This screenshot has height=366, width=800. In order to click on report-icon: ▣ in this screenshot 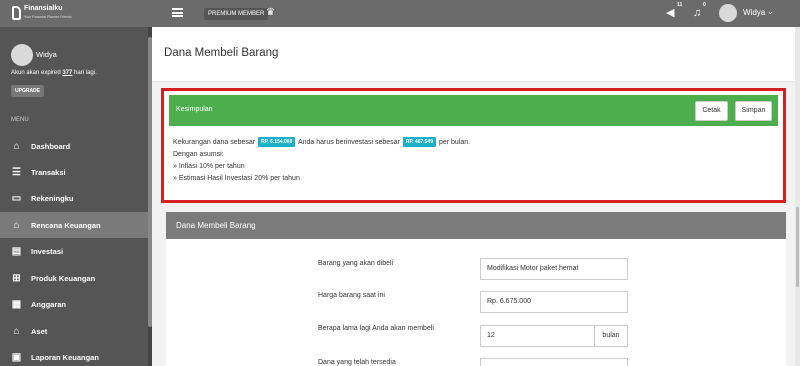, I will do `click(16, 357)`.